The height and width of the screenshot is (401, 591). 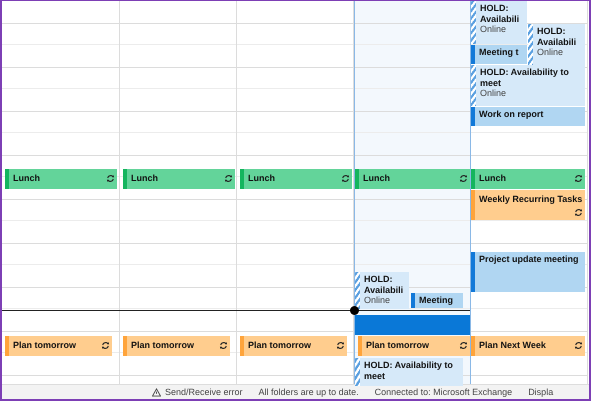 What do you see at coordinates (528, 85) in the screenshot?
I see `calendar-event: HOLD: Availability to meet Online` at bounding box center [528, 85].